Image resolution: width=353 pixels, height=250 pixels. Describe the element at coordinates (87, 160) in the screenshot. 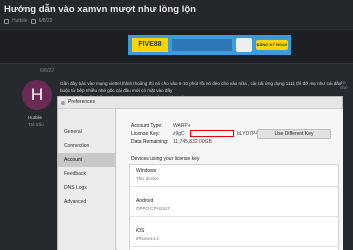

I see `nav-account: Account` at that location.